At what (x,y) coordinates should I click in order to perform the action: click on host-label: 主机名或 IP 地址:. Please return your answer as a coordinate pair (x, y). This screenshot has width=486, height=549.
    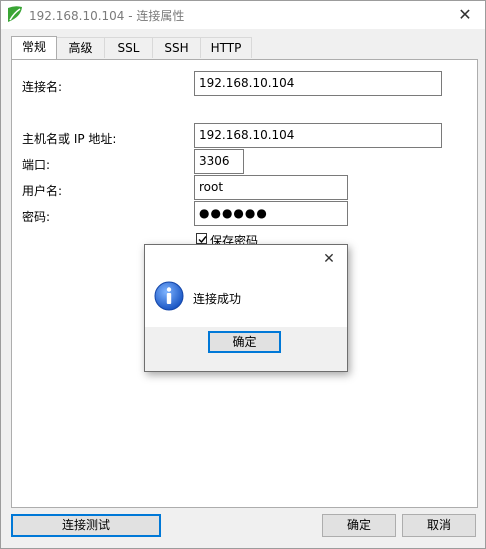
    Looking at the image, I should click on (69, 139).